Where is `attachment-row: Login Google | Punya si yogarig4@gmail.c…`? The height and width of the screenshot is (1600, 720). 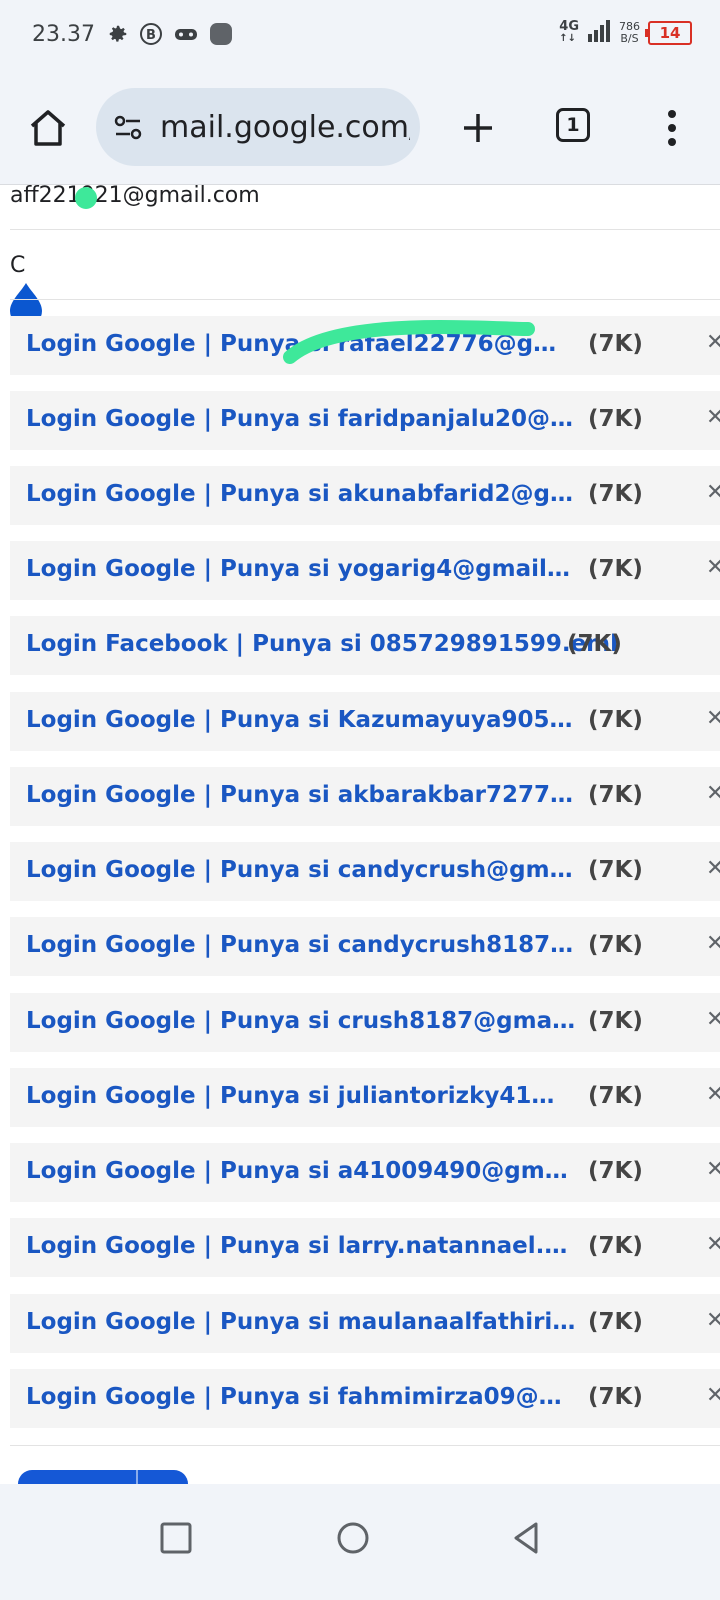 attachment-row: Login Google | Punya si yogarig4@gmail.c… is located at coordinates (365, 570).